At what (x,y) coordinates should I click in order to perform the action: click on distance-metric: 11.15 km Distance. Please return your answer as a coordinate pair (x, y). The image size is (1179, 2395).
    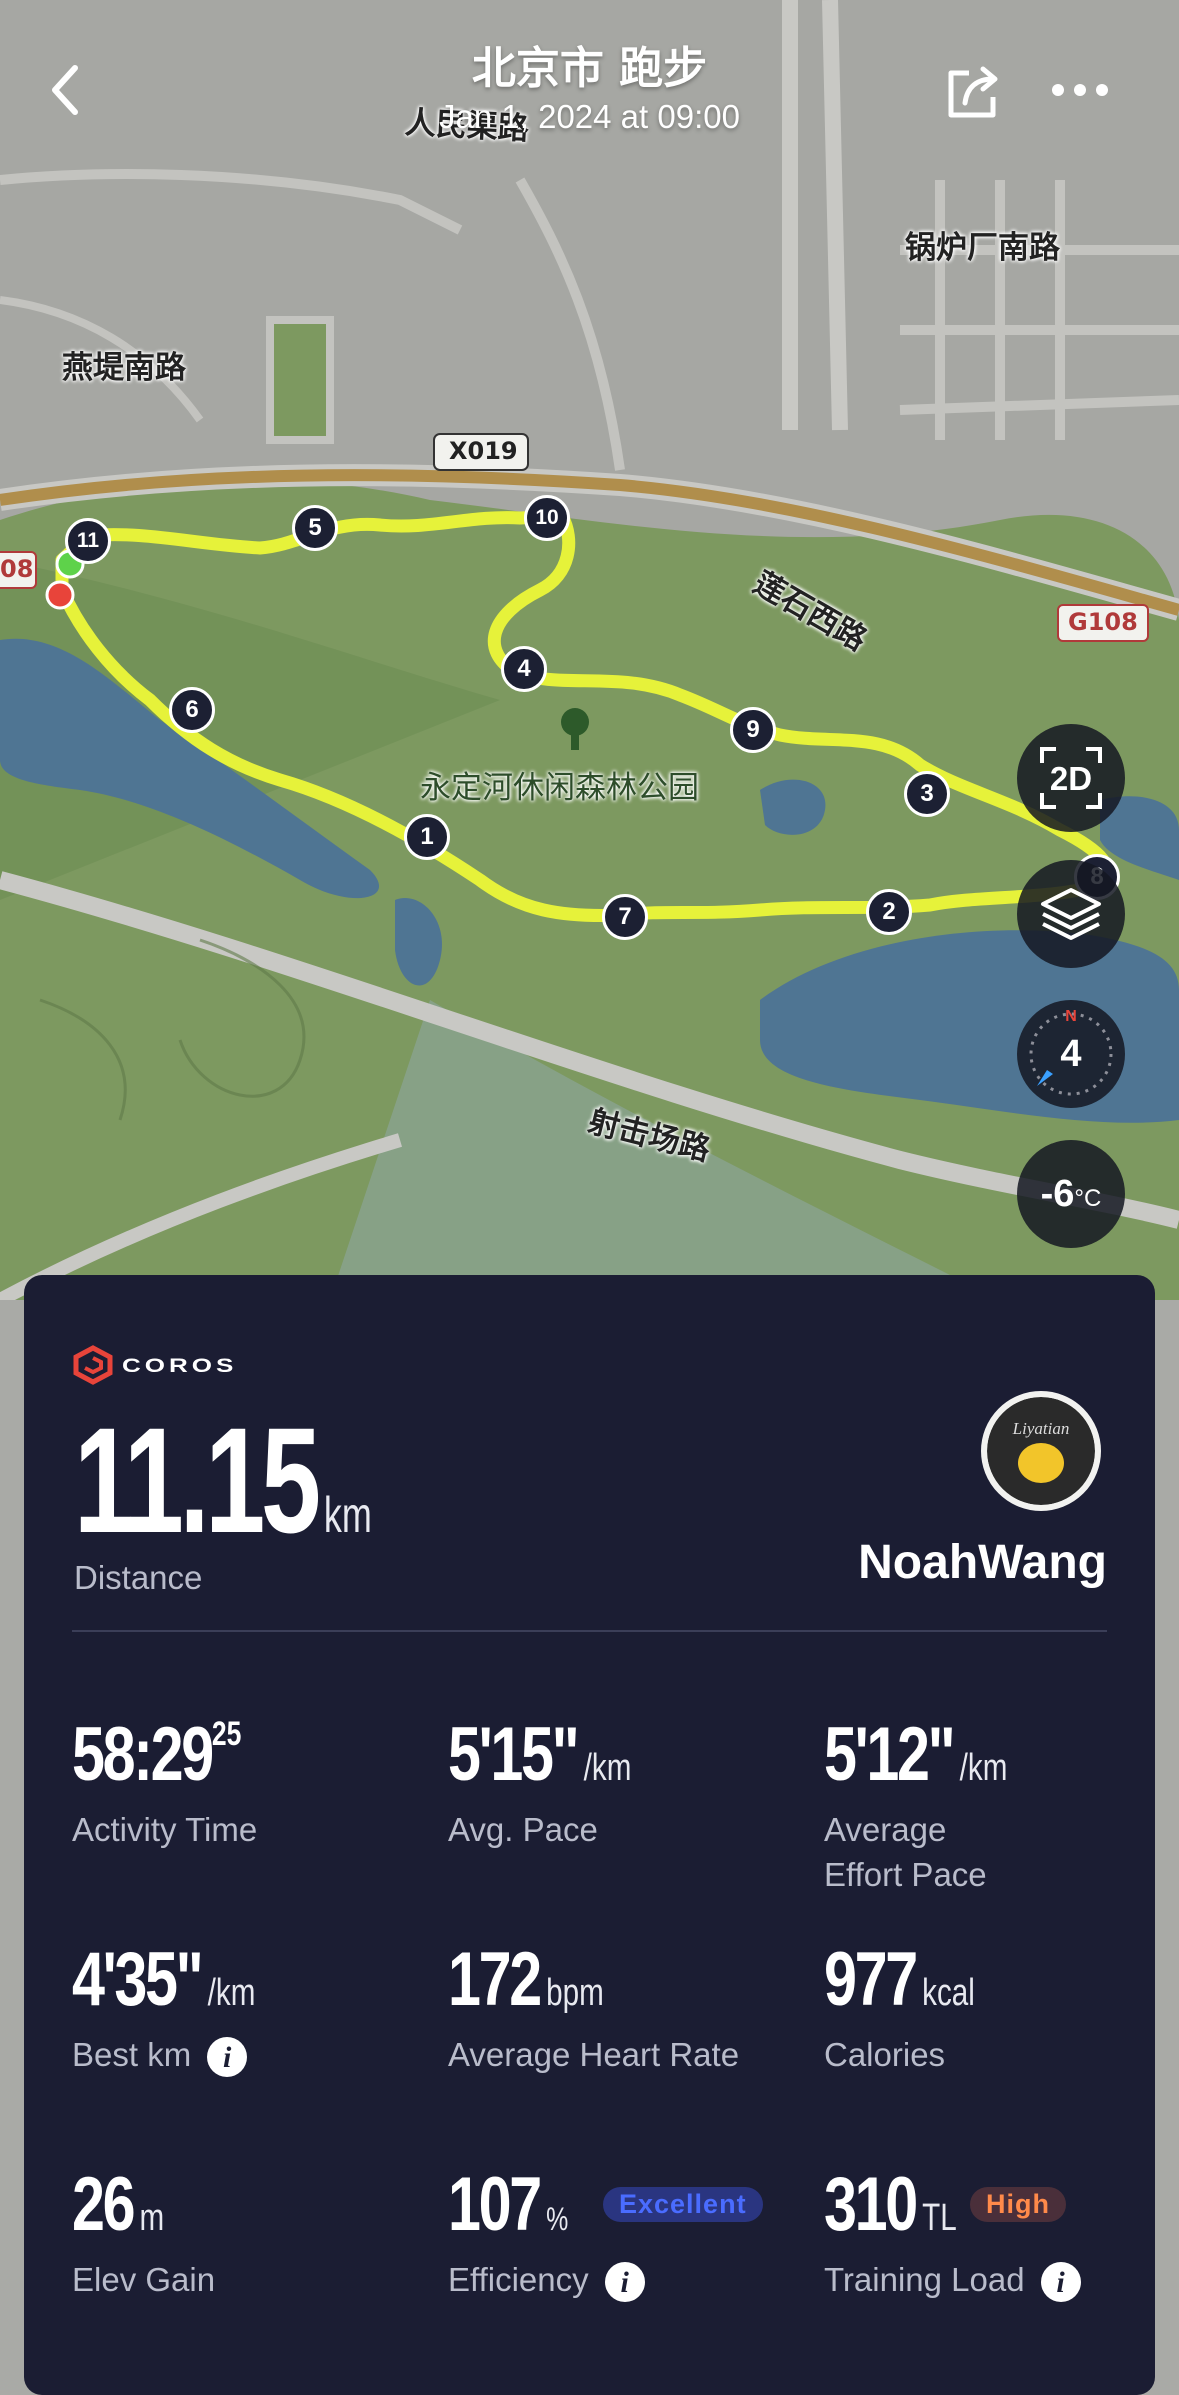
    Looking at the image, I should click on (281, 1502).